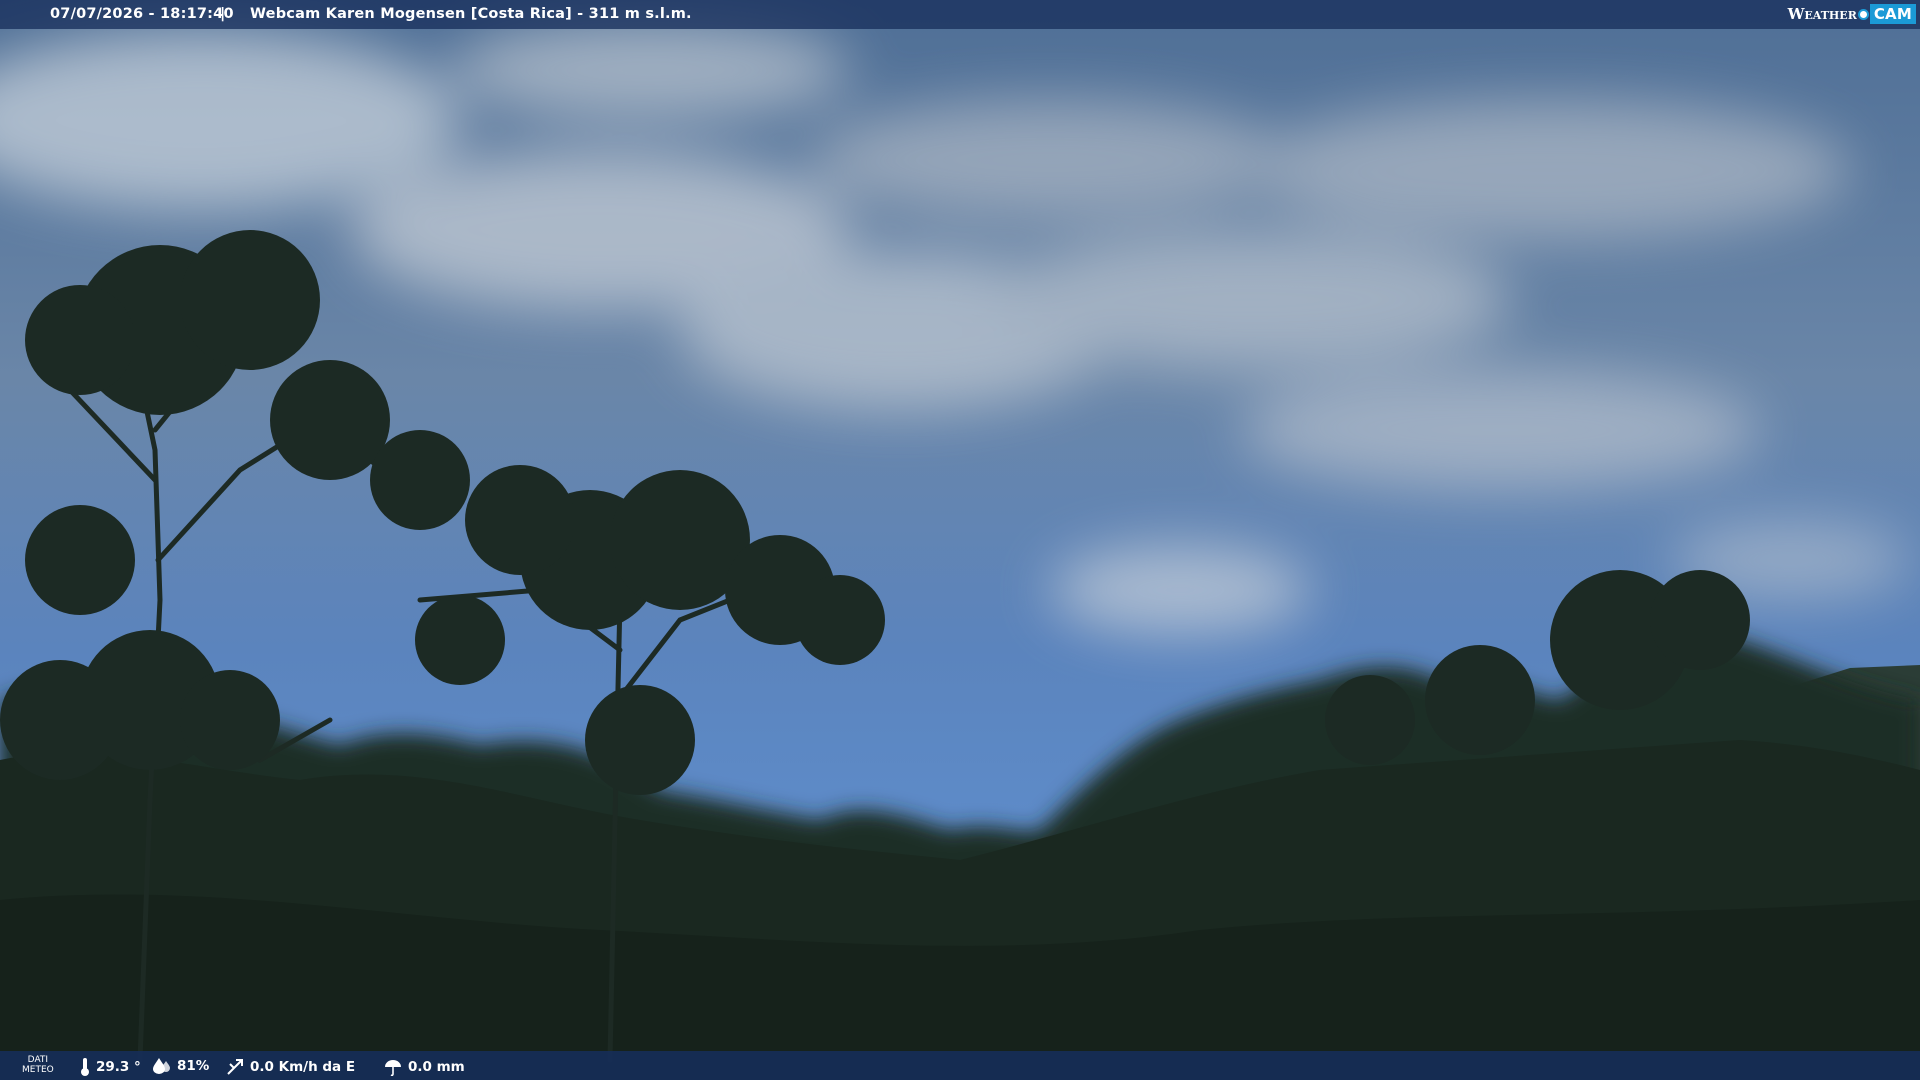  I want to click on humidity-icon, so click(161, 1066).